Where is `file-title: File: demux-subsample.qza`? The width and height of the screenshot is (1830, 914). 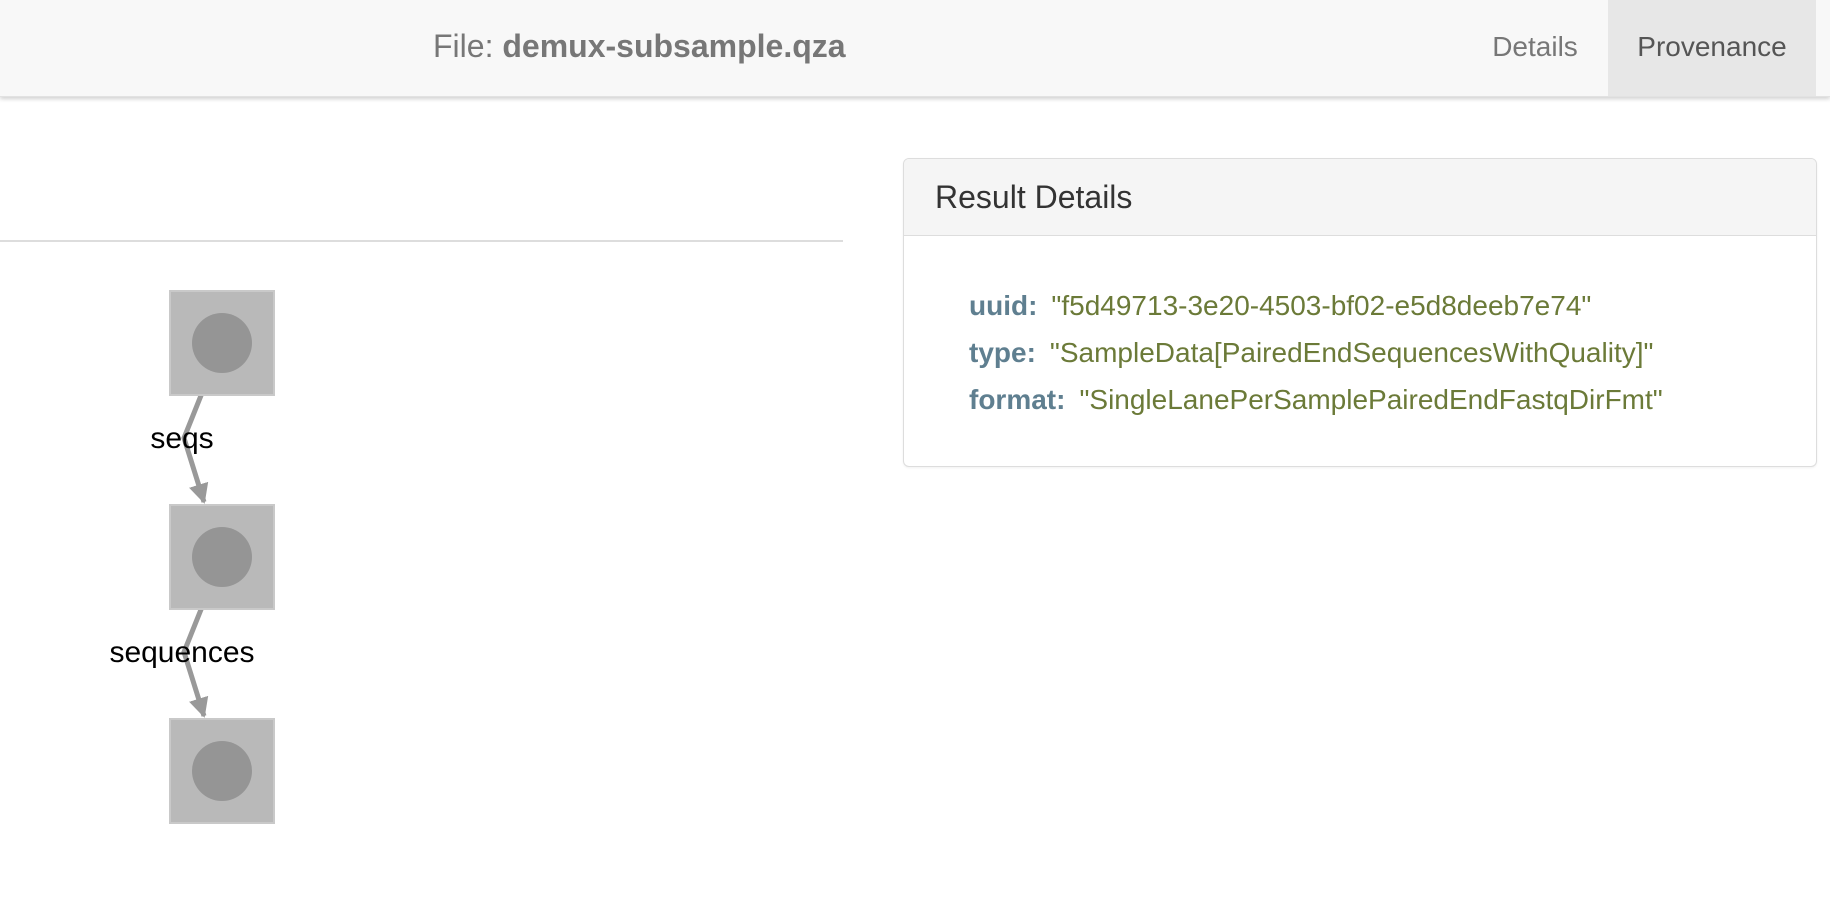
file-title: File: demux-subsample.qza is located at coordinates (639, 46).